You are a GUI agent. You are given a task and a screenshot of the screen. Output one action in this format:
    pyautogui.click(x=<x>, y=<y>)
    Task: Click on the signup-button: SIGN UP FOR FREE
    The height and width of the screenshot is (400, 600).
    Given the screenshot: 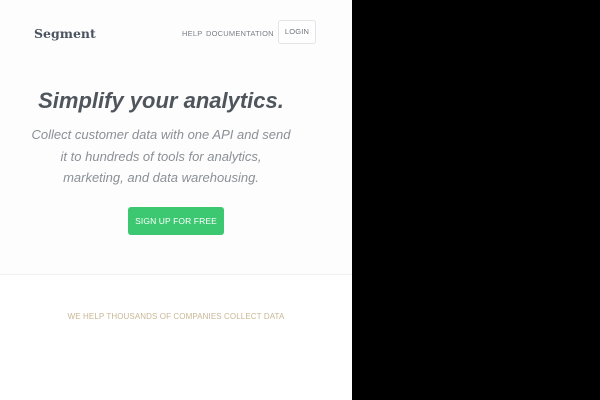 What is the action you would take?
    pyautogui.click(x=176, y=221)
    